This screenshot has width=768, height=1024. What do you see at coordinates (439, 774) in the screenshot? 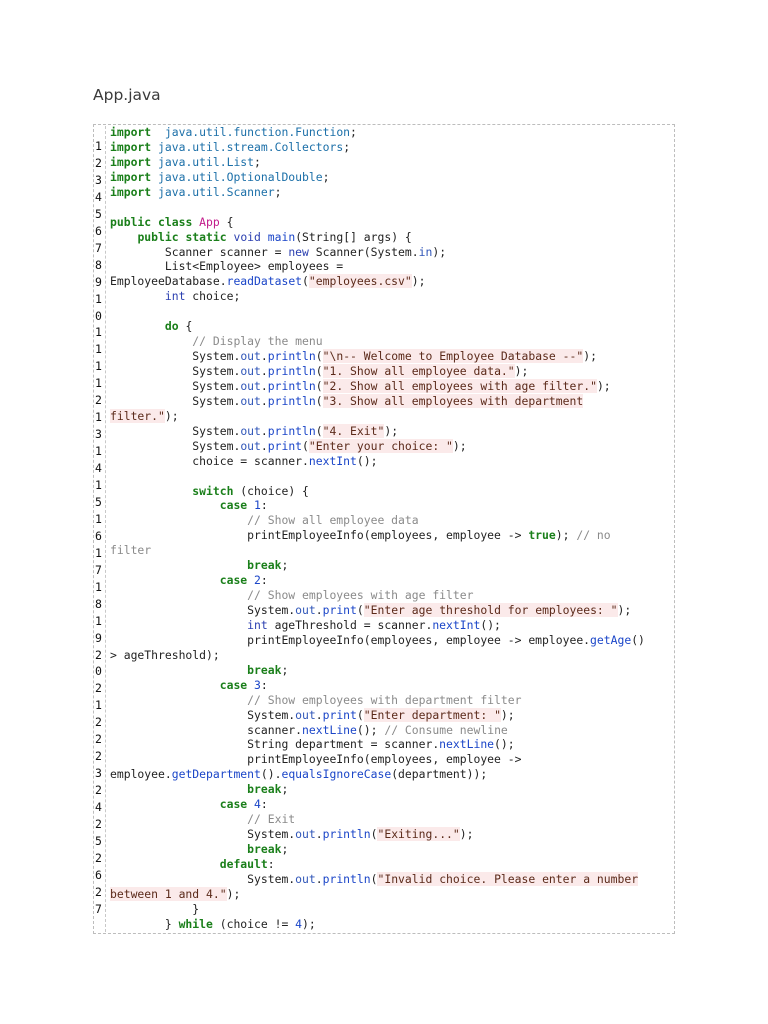
I see `code-token: (department));` at bounding box center [439, 774].